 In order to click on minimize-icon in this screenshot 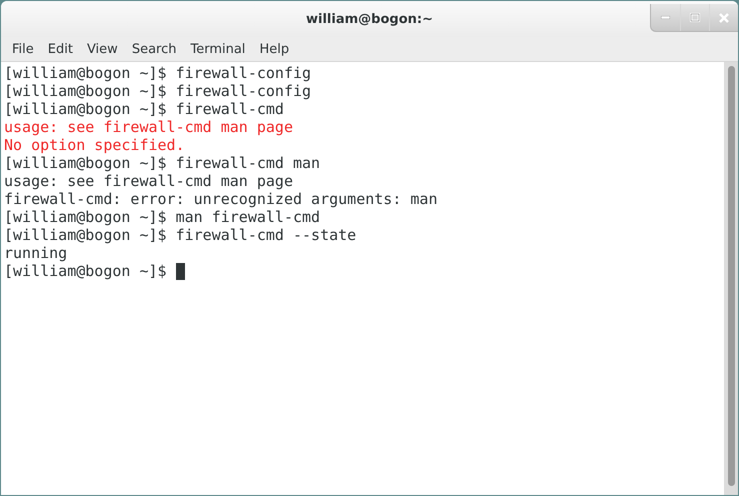, I will do `click(665, 17)`.